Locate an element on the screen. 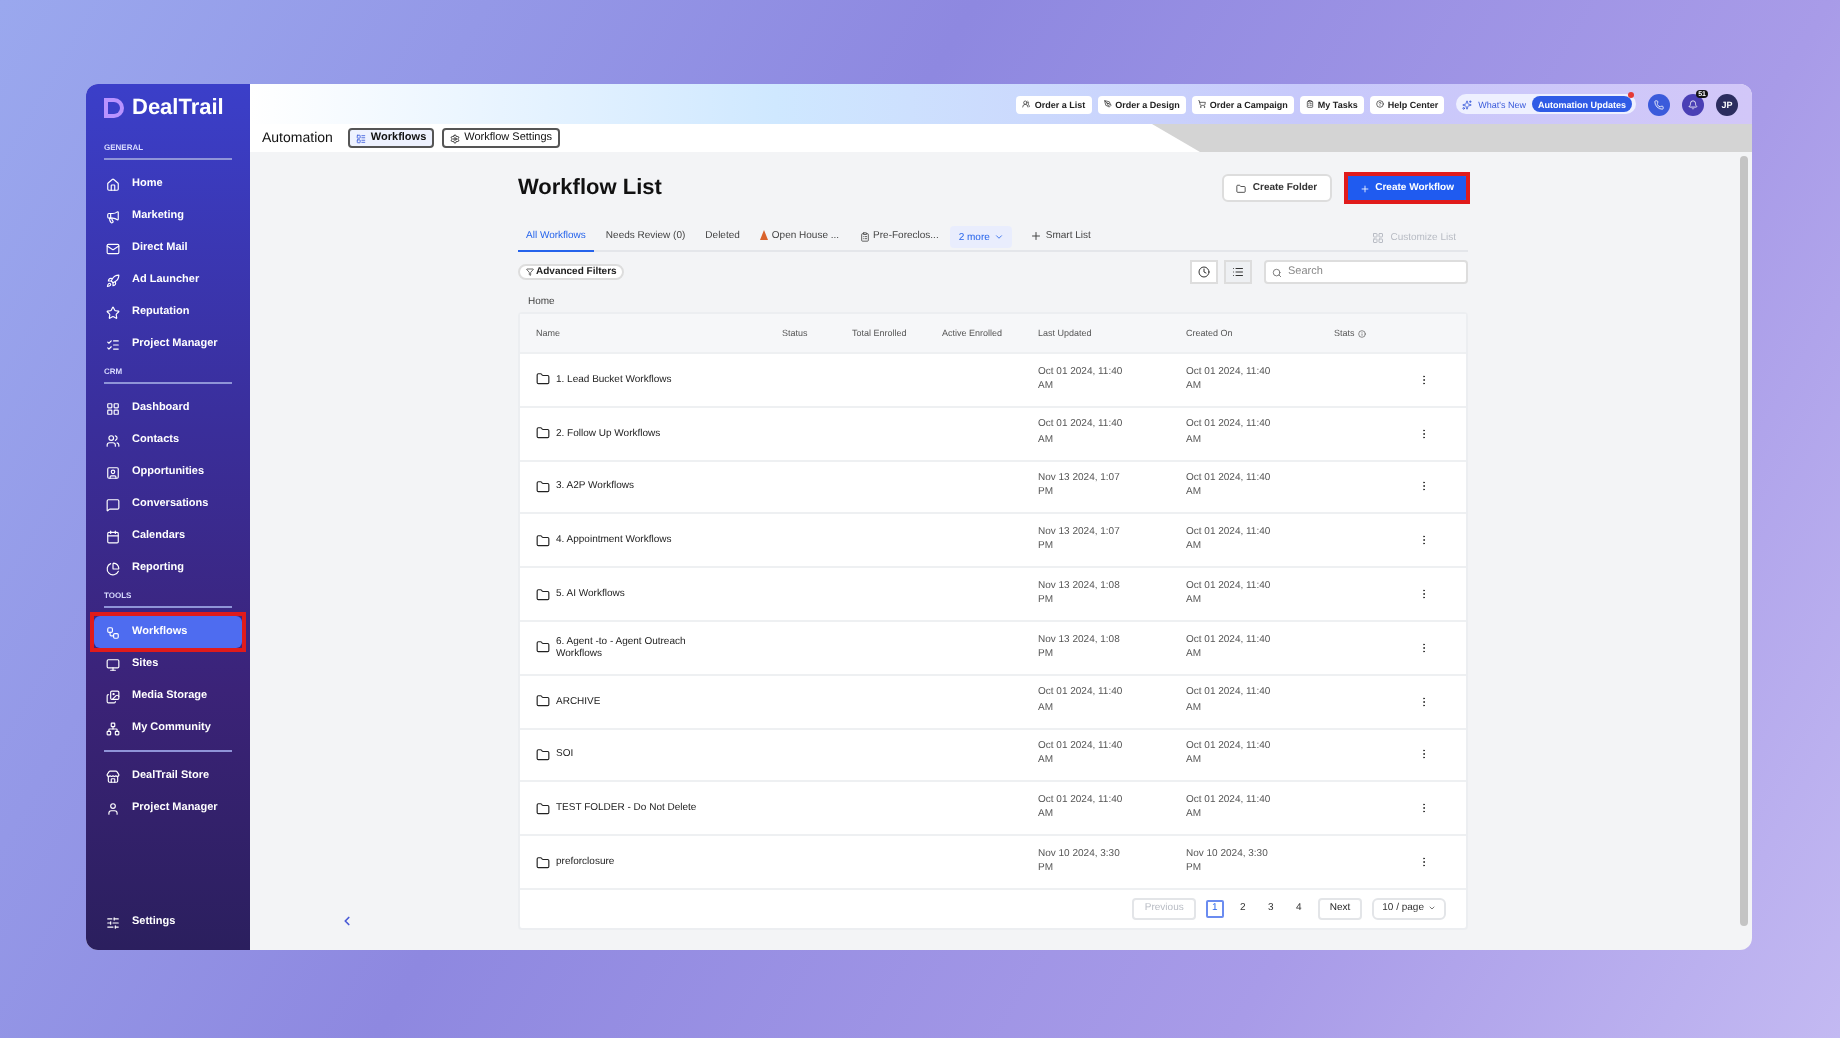  collapse-button is located at coordinates (347, 921).